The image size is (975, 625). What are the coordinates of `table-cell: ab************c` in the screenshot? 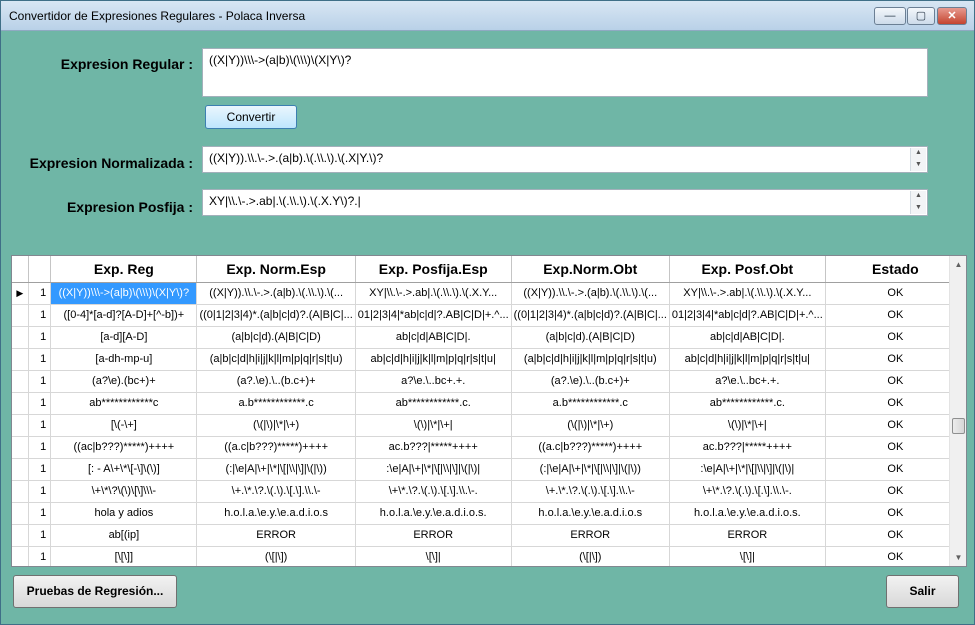 It's located at (124, 403).